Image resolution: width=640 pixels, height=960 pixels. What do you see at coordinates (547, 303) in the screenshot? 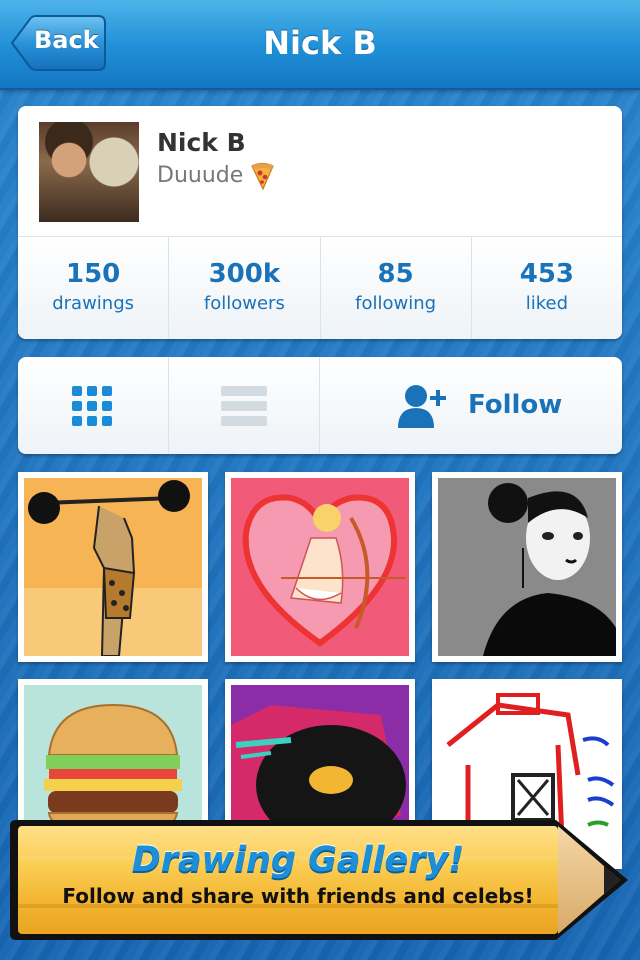
I see `stat-label: liked` at bounding box center [547, 303].